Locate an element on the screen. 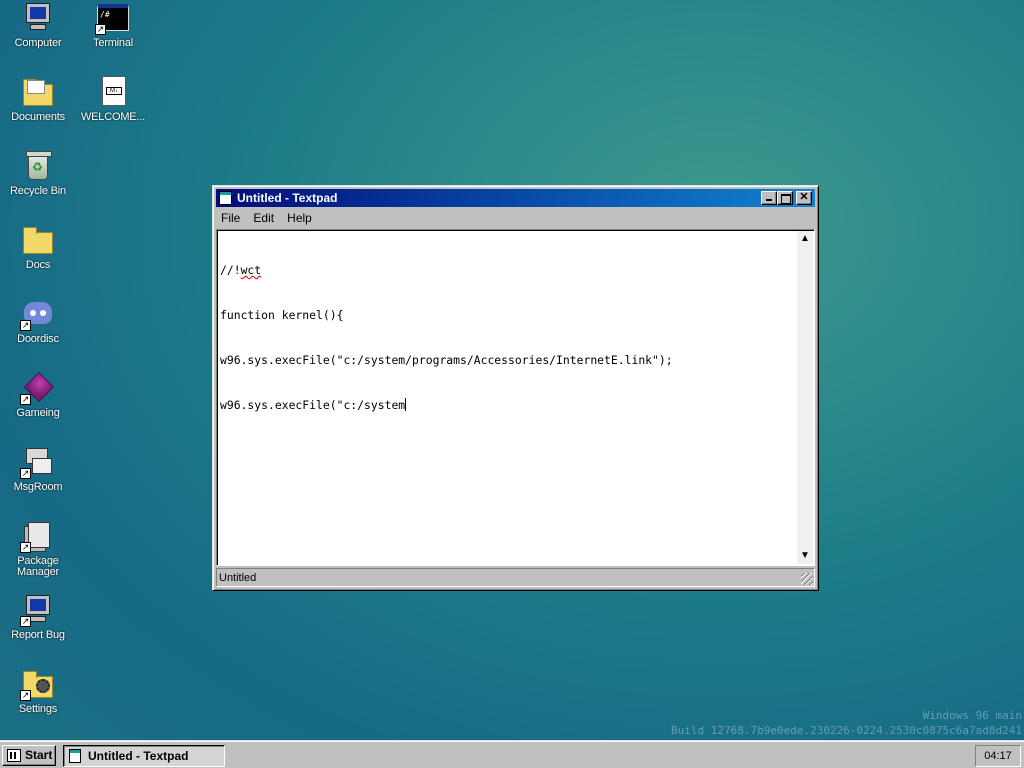 Image resolution: width=1024 pixels, height=768 pixels. desktop-icon-label: Report Bug is located at coordinates (38, 635).